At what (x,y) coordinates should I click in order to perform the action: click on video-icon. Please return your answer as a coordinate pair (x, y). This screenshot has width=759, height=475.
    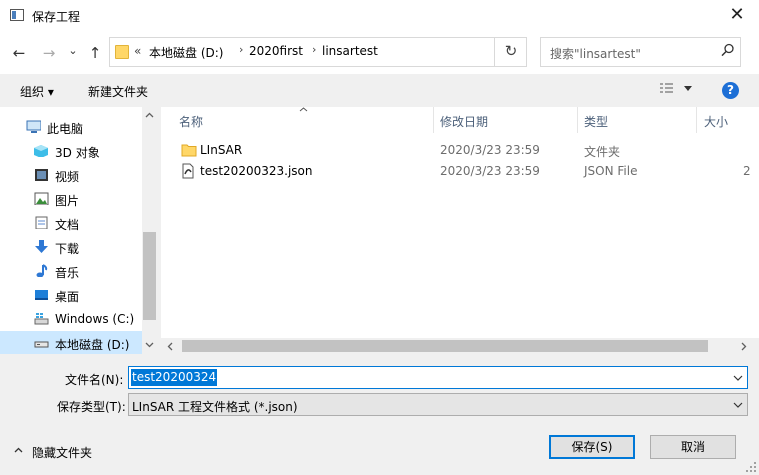
    Looking at the image, I should click on (41, 175).